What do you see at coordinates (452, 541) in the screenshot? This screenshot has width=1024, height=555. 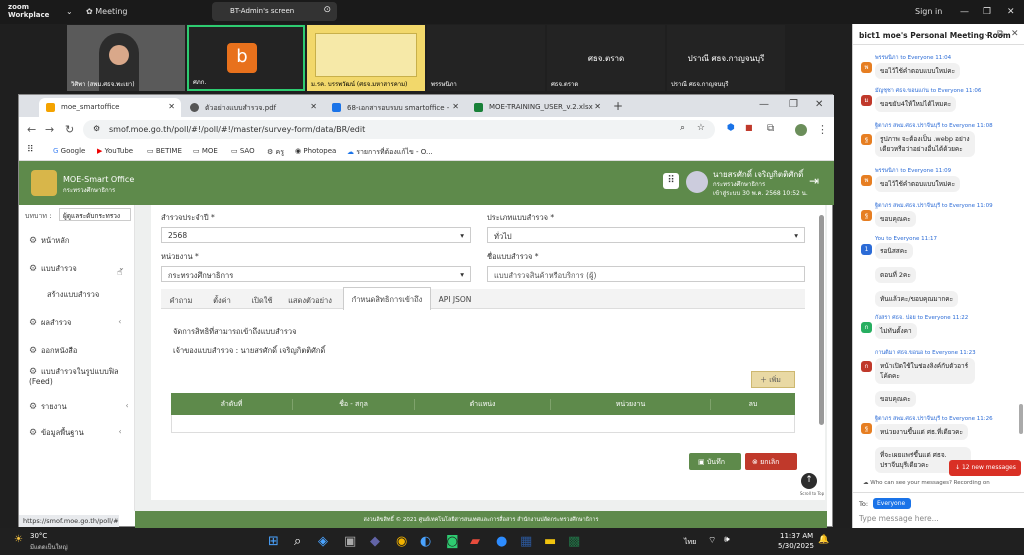 I see `line-icon: ◙` at bounding box center [452, 541].